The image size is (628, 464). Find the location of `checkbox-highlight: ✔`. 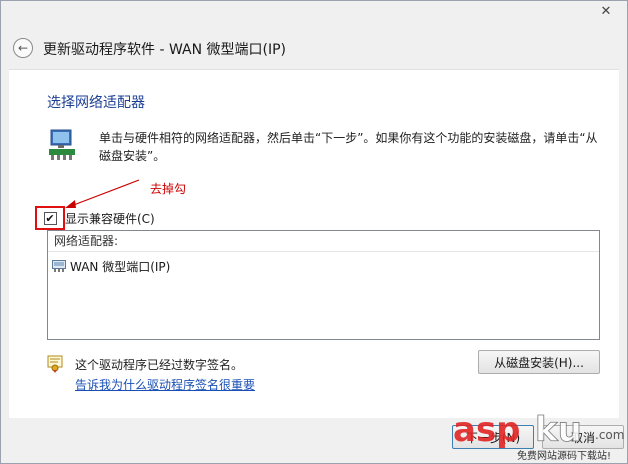

checkbox-highlight: ✔ is located at coordinates (50, 218).